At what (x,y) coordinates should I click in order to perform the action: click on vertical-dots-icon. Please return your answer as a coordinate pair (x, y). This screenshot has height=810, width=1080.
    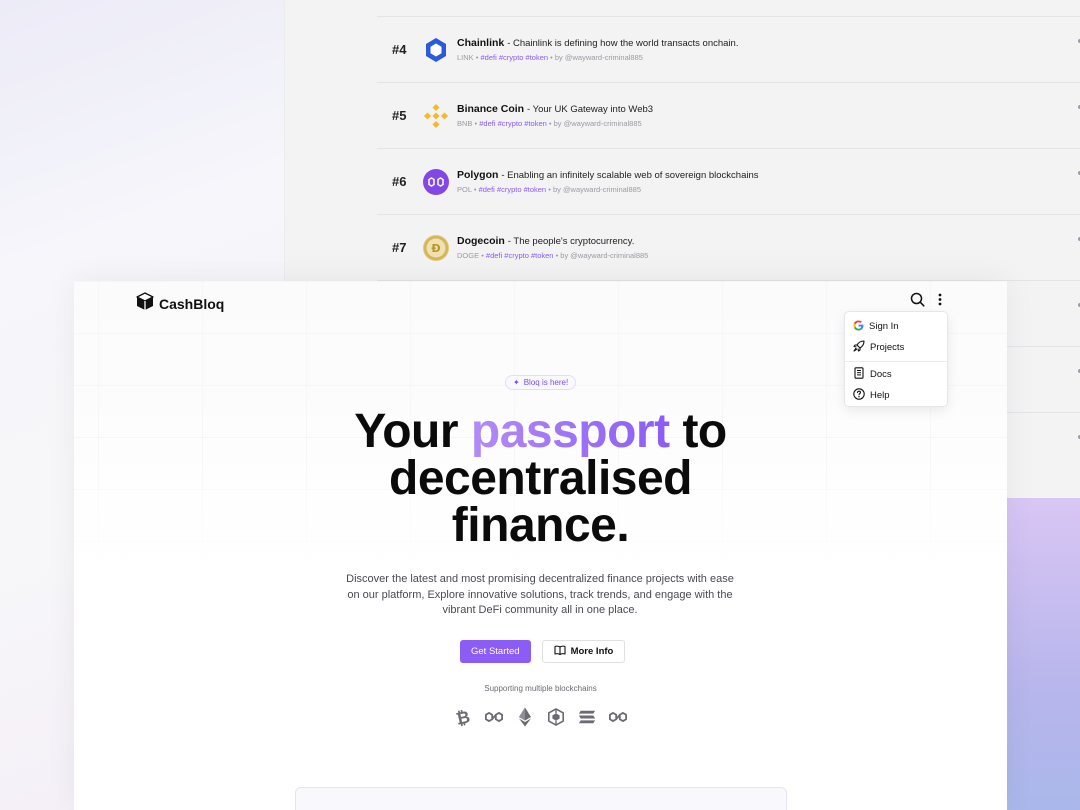
    Looking at the image, I should click on (940, 302).